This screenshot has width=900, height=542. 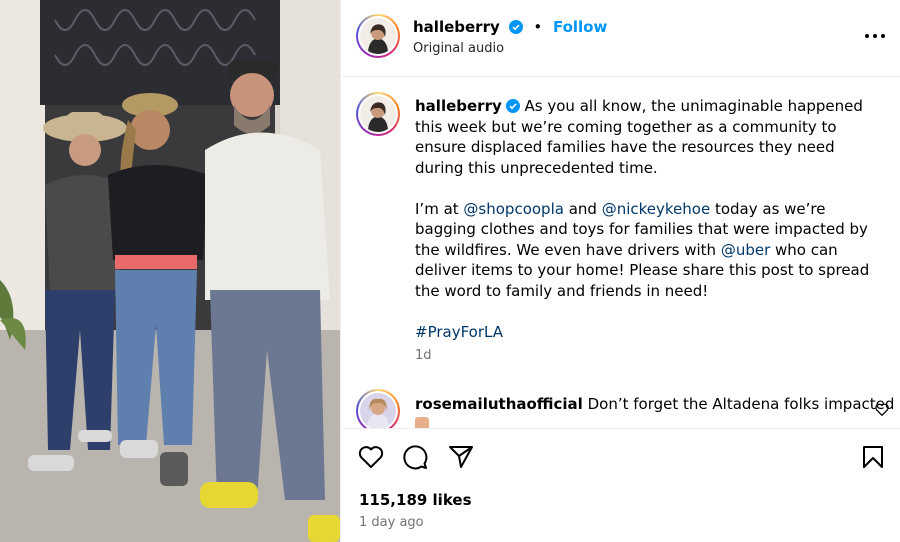 What do you see at coordinates (580, 27) in the screenshot?
I see `follow-button: Follow` at bounding box center [580, 27].